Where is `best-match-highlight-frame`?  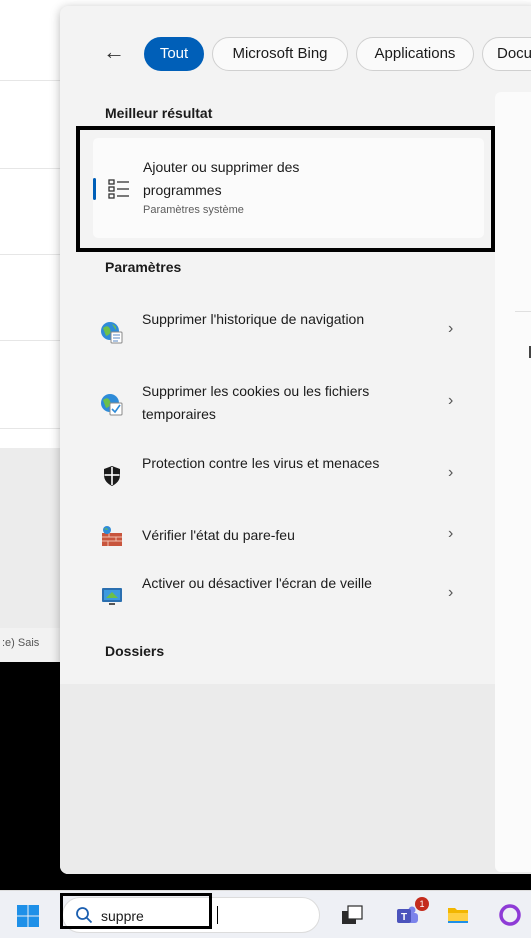 best-match-highlight-frame is located at coordinates (285, 189).